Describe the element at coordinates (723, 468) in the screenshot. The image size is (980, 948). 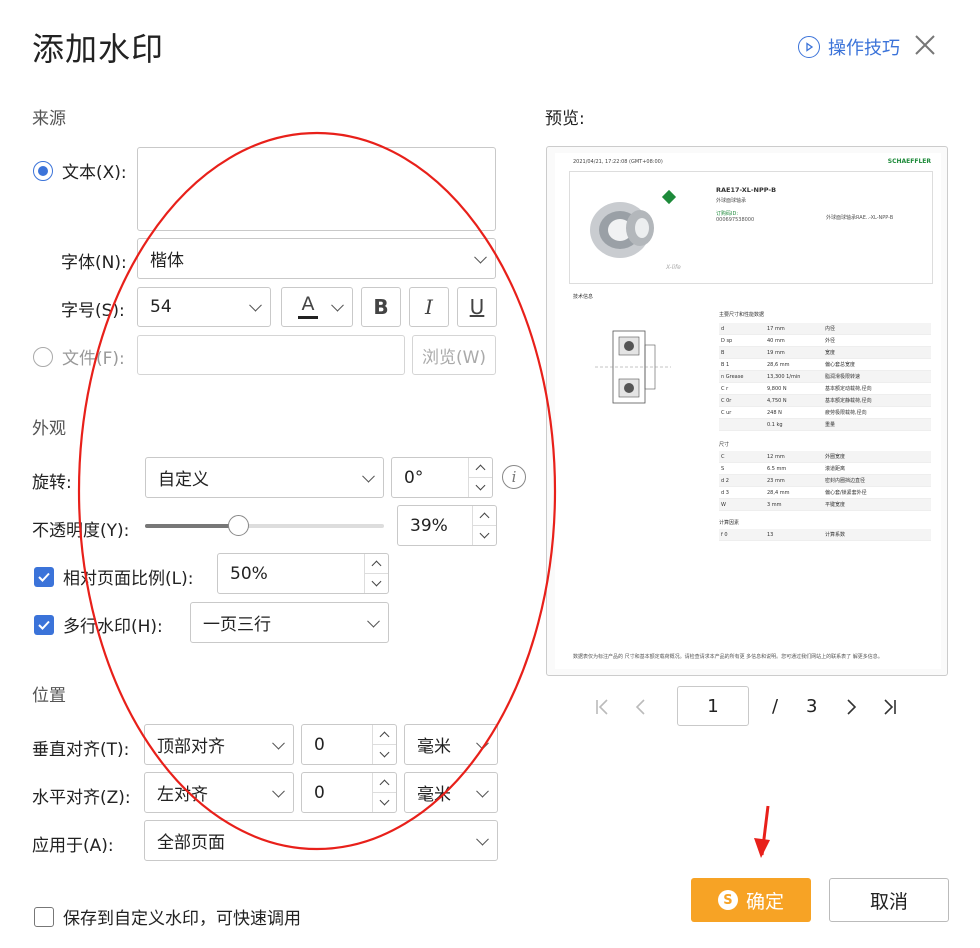
I see `doc-table-cell: S` at that location.